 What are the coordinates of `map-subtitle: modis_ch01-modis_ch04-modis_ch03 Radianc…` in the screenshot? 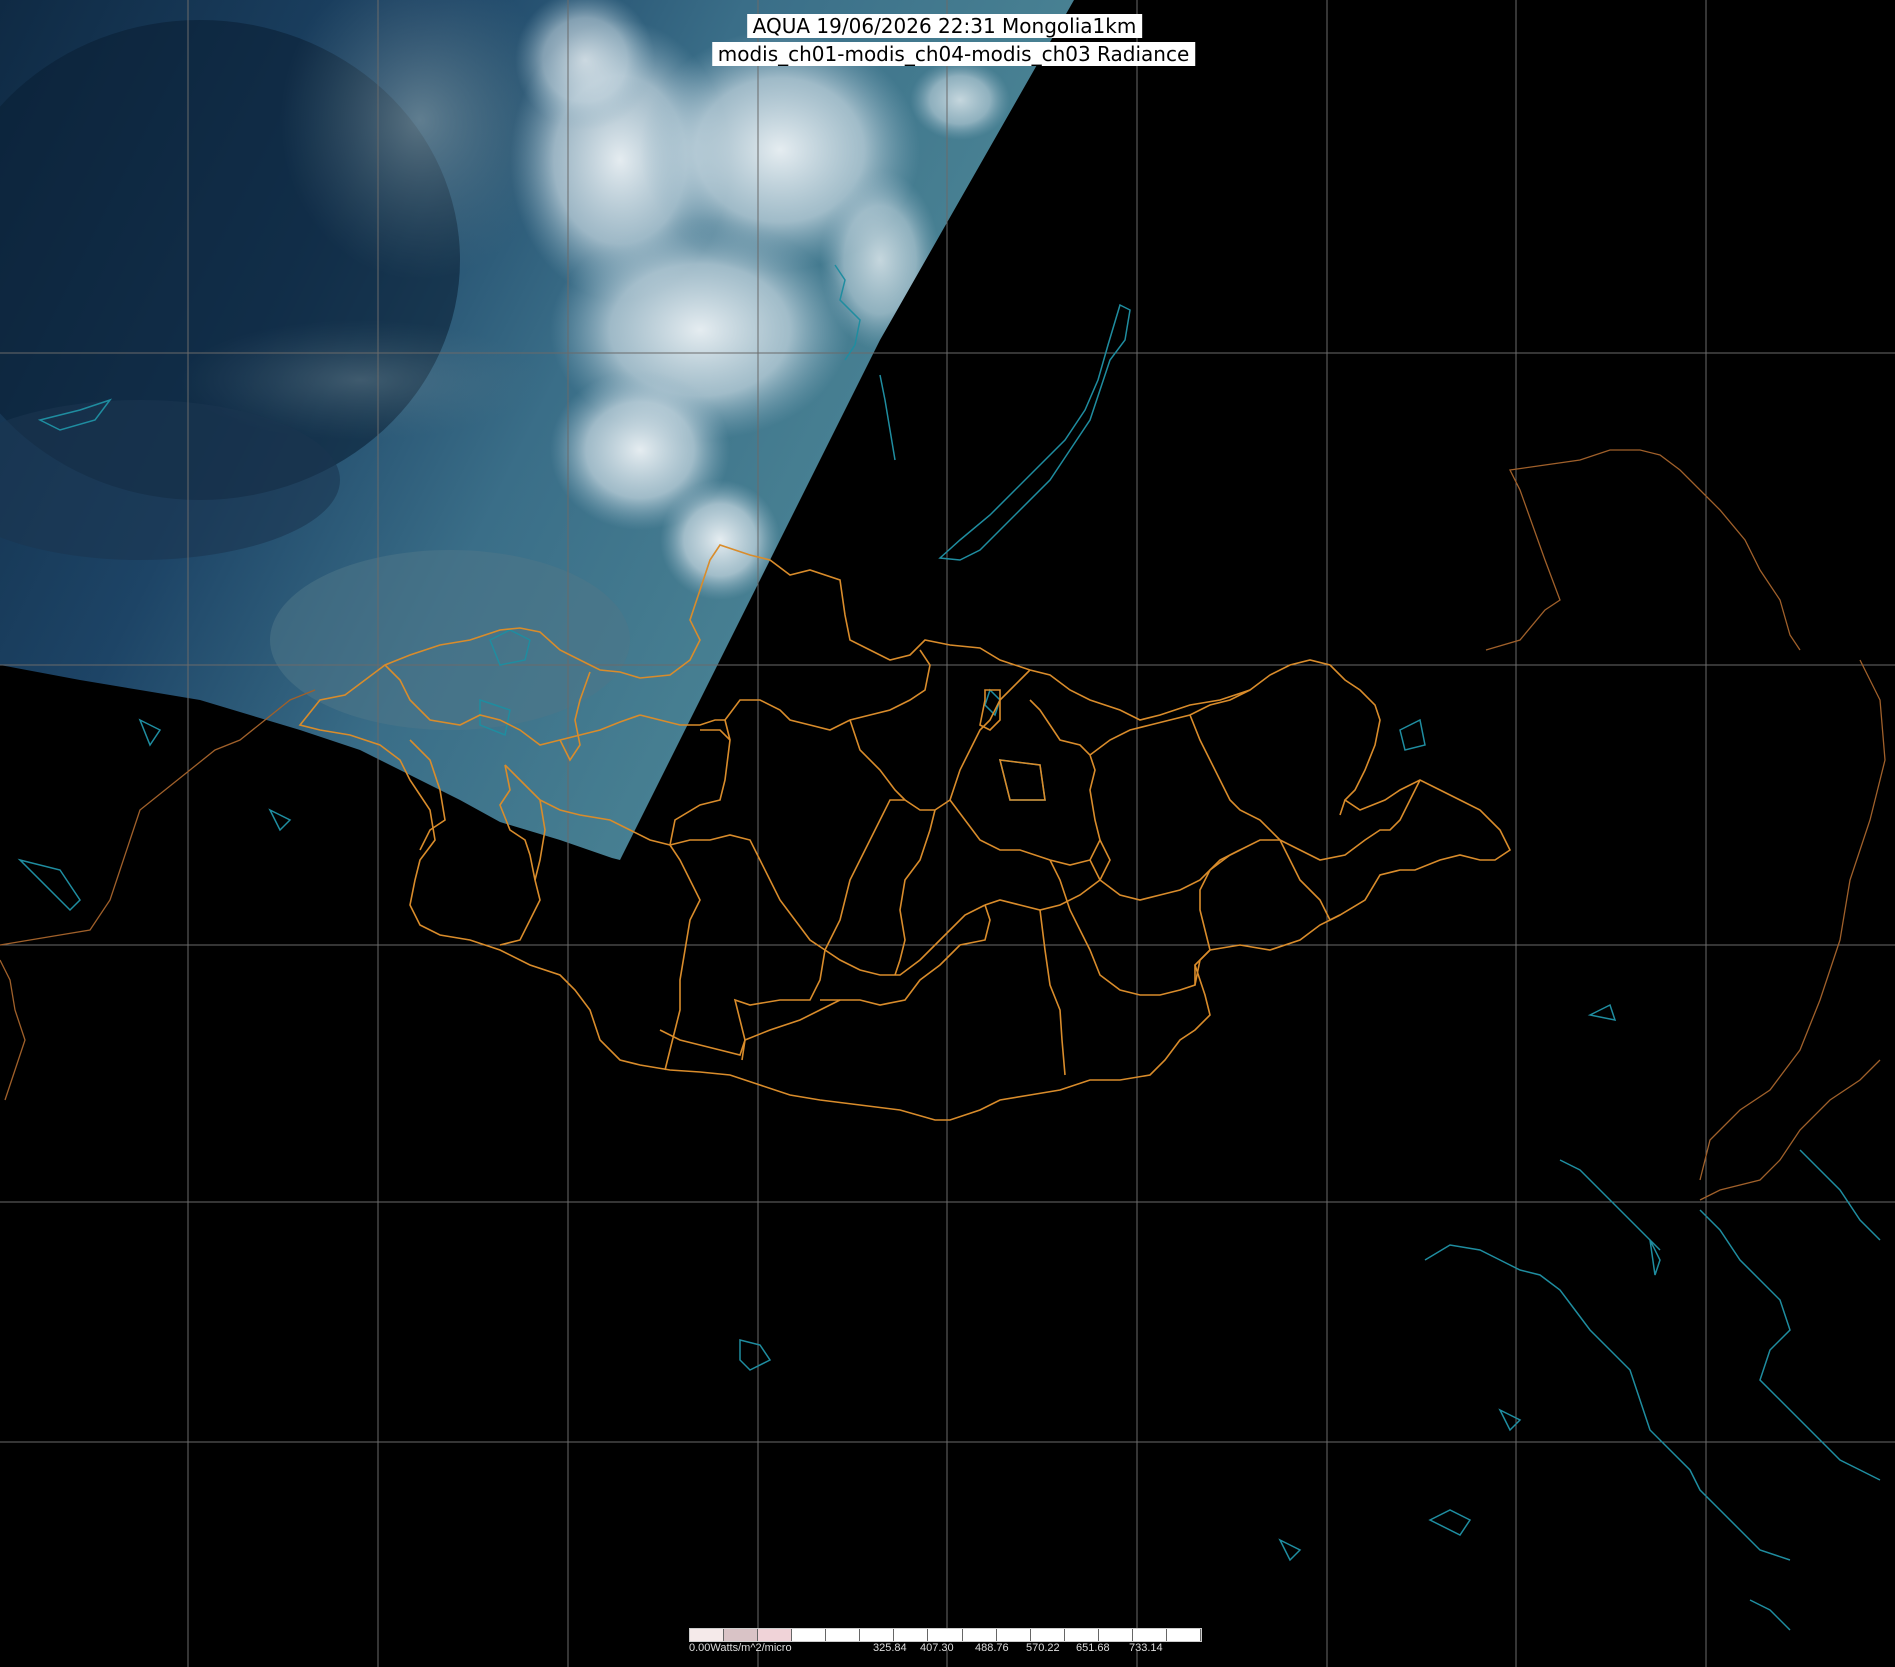 It's located at (953, 54).